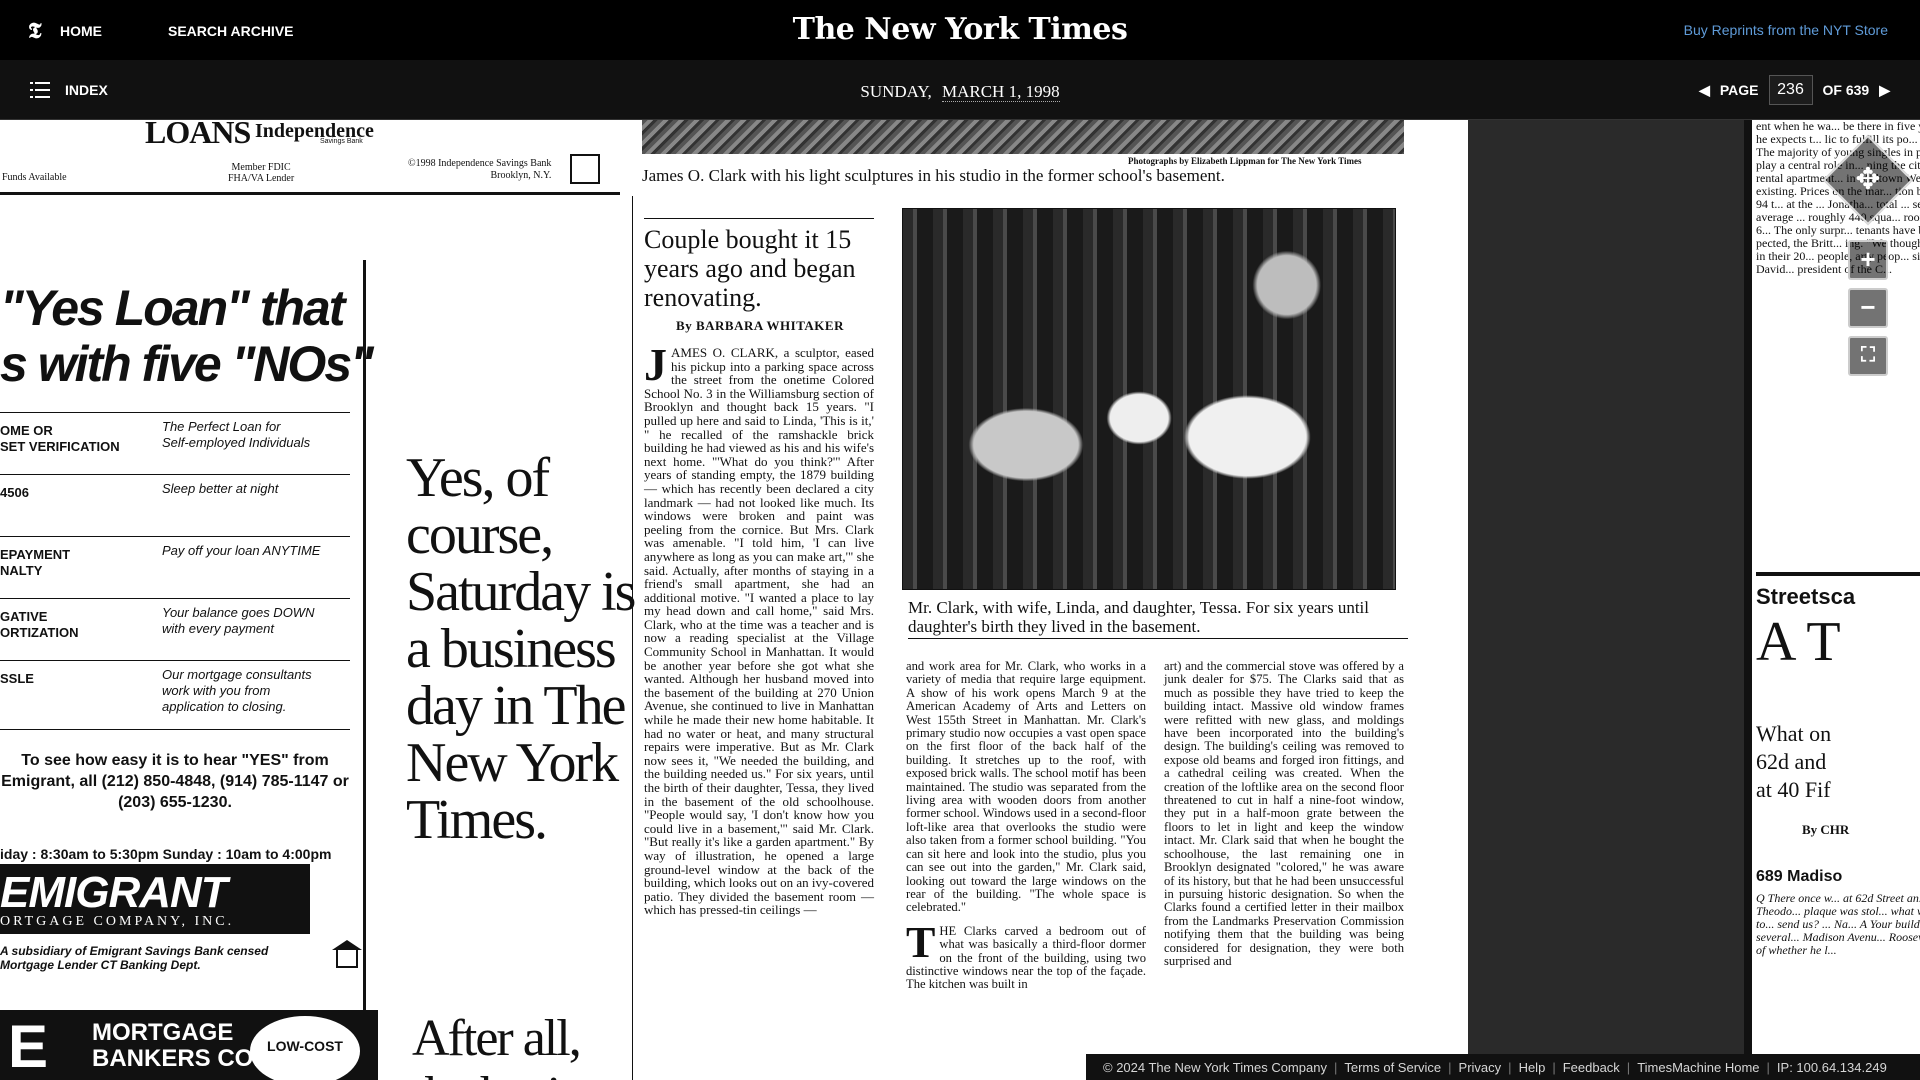  I want to click on fit-screen-icon: ⛶, so click(1868, 355).